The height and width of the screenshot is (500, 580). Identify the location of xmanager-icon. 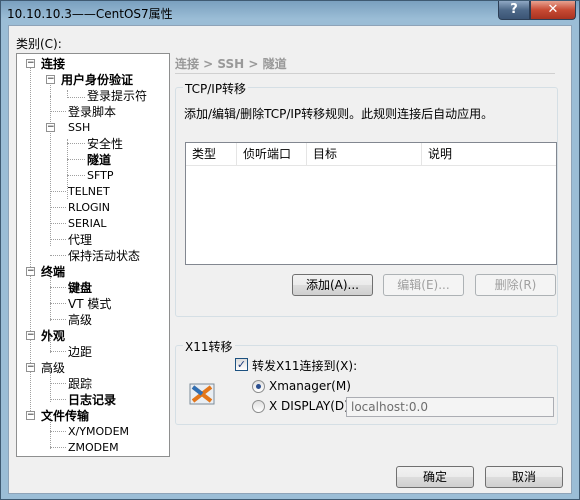
(202, 394).